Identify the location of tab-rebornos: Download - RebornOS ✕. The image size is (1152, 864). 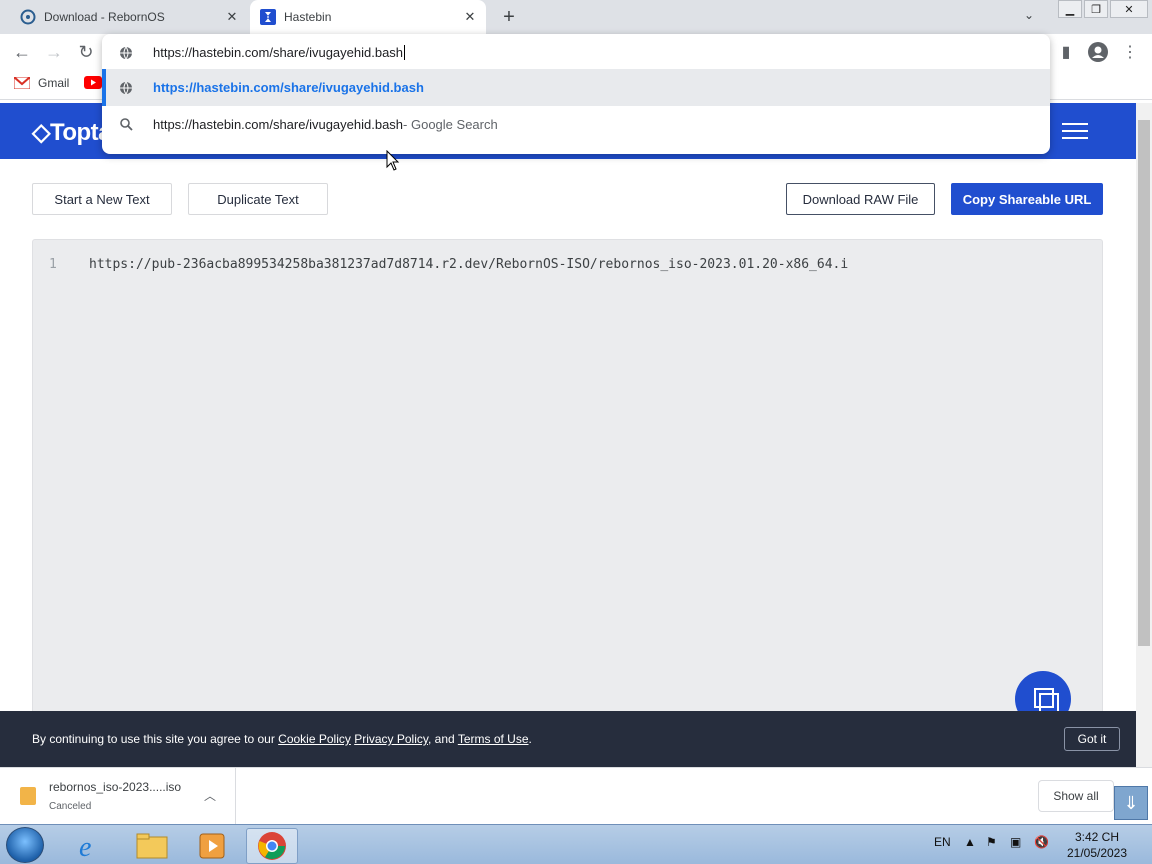
(124, 17).